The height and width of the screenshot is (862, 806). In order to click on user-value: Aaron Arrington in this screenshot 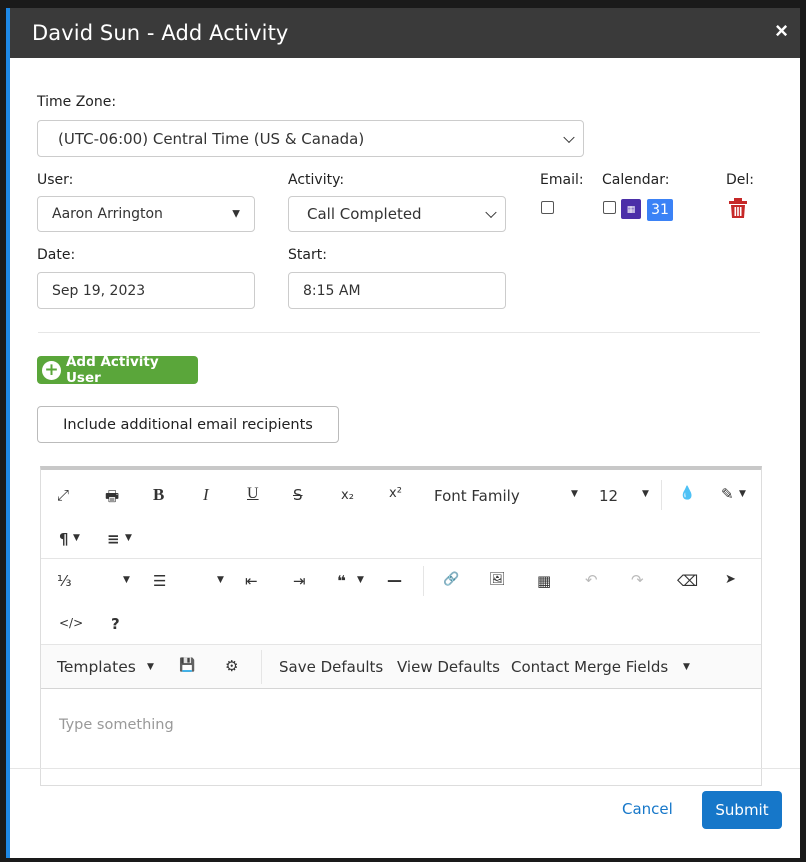, I will do `click(107, 214)`.